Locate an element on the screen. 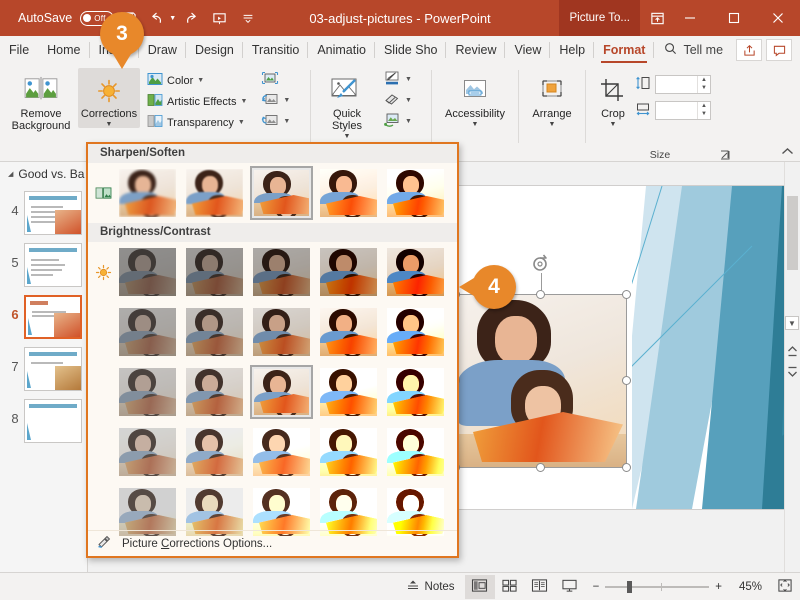 The width and height of the screenshot is (800, 600). collapse-ribbon-icon is located at coordinates (787, 153).